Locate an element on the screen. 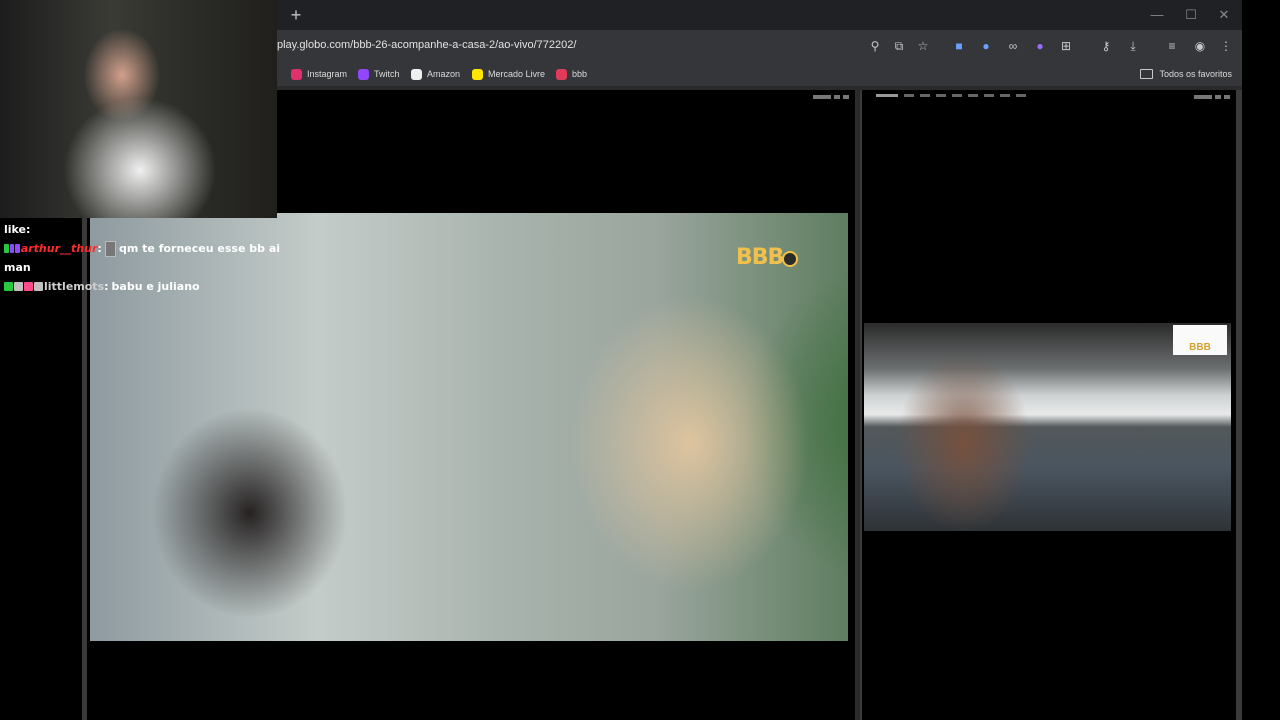 The height and width of the screenshot is (720, 1280). install-app-icon: ⧉ is located at coordinates (899, 46).